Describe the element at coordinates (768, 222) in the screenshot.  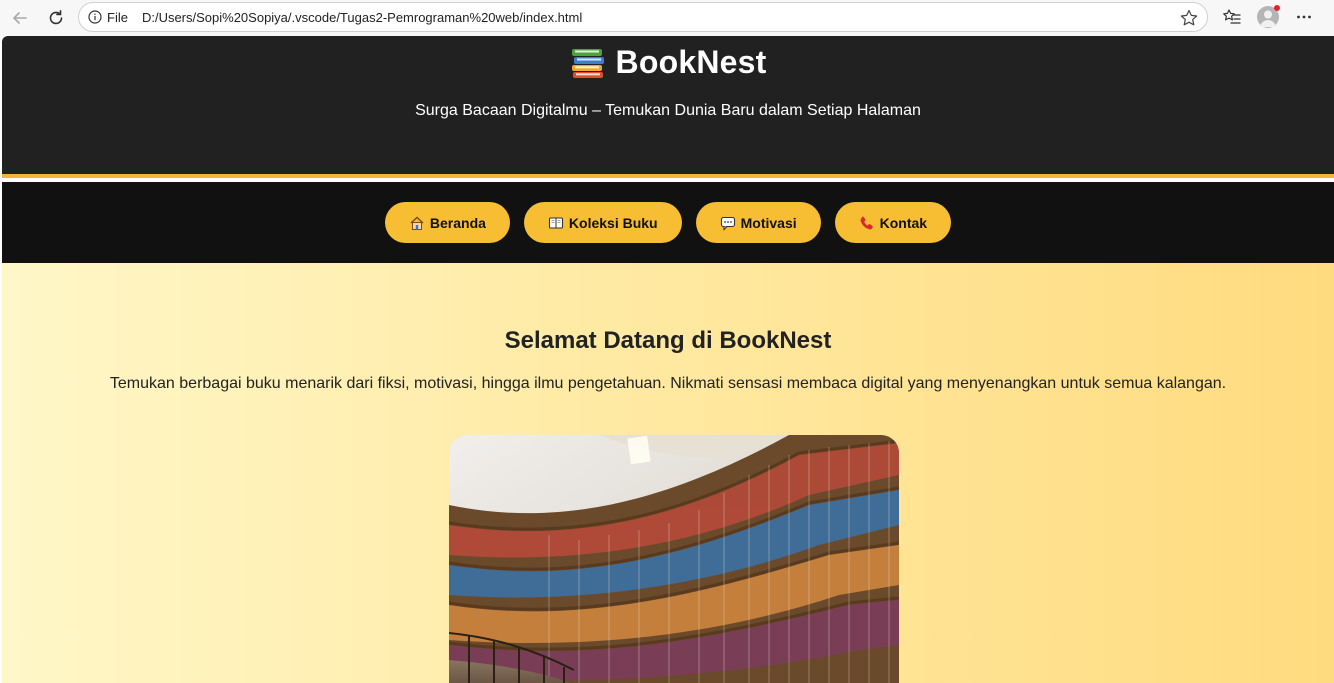
I see `nav-item-label: Motivasi` at that location.